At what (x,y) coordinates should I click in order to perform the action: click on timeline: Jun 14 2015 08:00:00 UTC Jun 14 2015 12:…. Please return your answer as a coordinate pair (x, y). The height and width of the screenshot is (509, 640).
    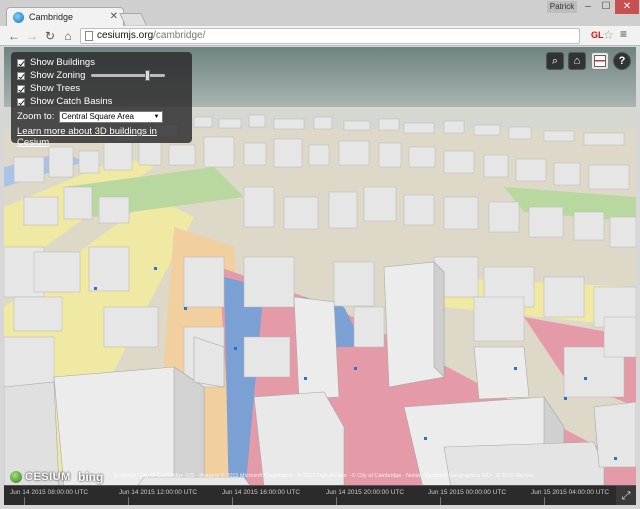
    Looking at the image, I should click on (320, 495).